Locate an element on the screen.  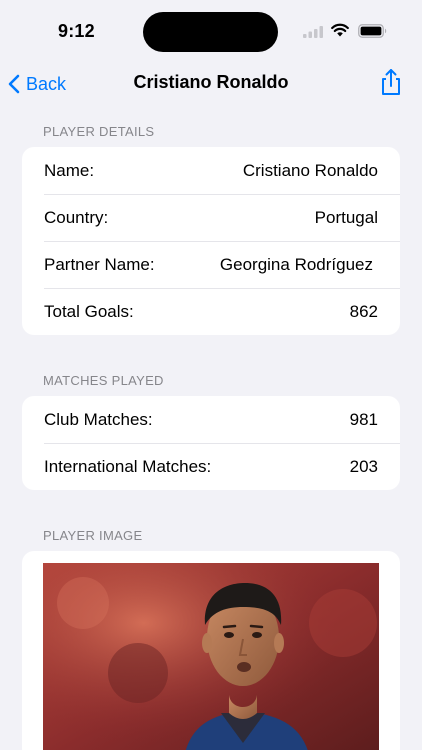
row-label: Total Goals: is located at coordinates (89, 311).